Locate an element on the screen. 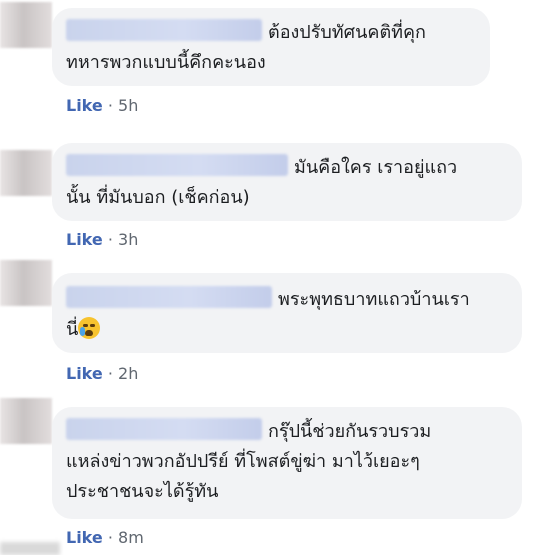 This screenshot has width=547, height=555. comment-text-line: ต้องปรับทัศนคติที่คุก is located at coordinates (347, 32).